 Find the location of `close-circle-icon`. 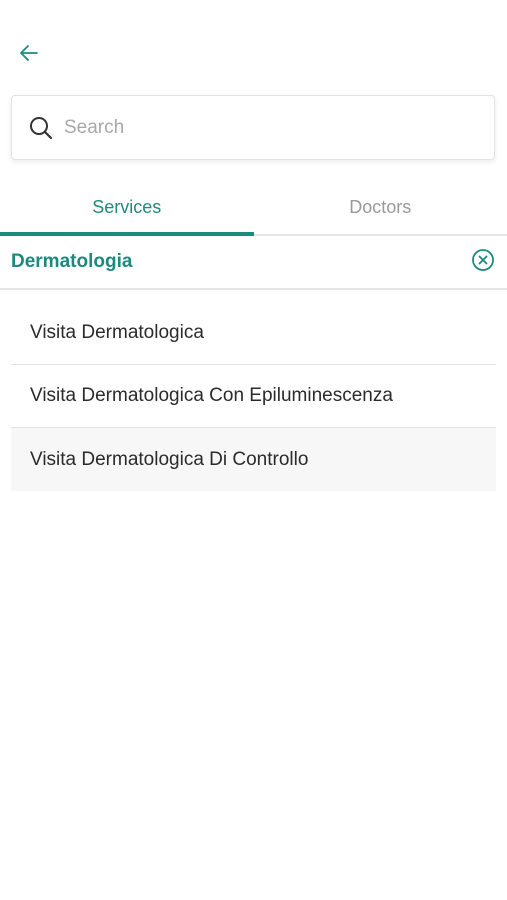

close-circle-icon is located at coordinates (483, 262).